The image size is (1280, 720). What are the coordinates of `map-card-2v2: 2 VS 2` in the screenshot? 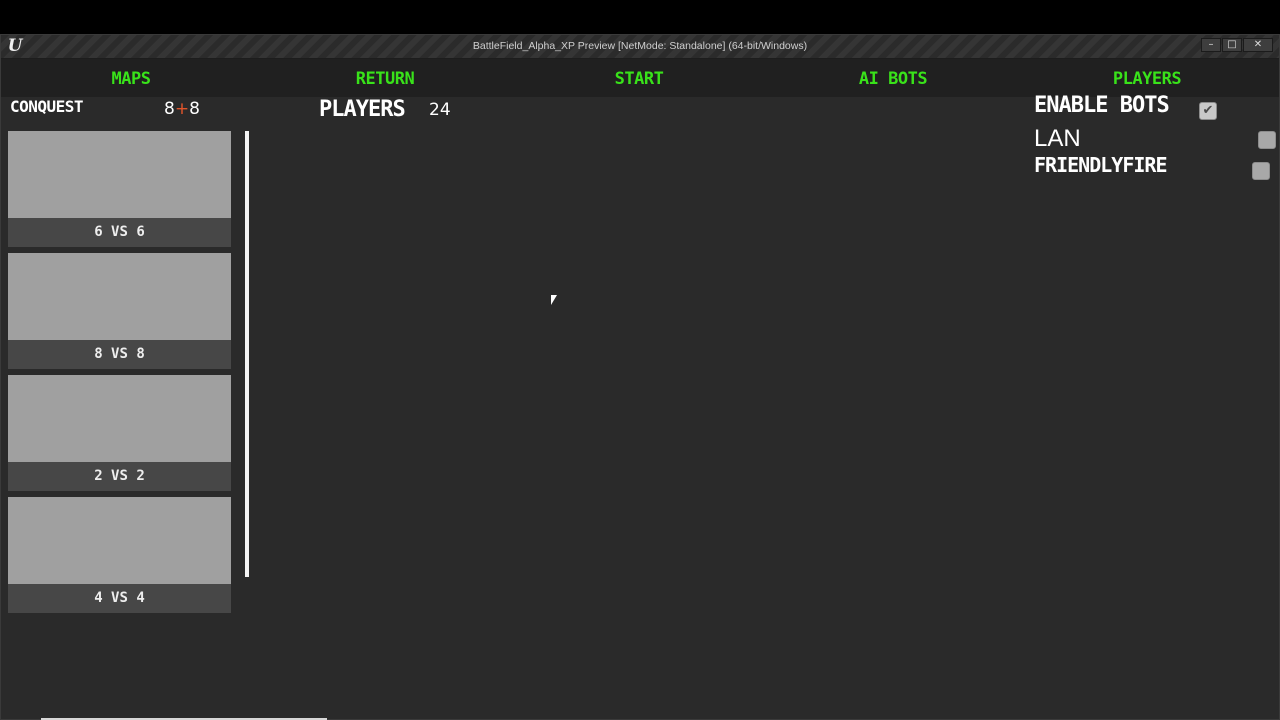 It's located at (119, 433).